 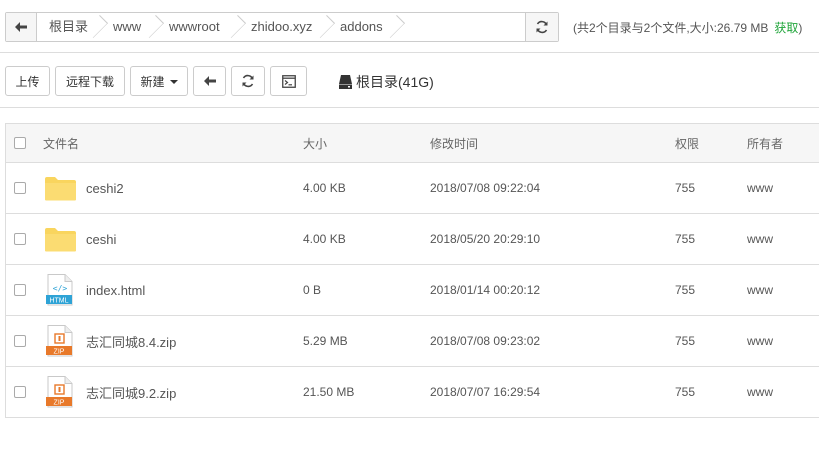 What do you see at coordinates (671, 28) in the screenshot?
I see `summary-text: (共2个目录与2个文件,大小:26.79 MB` at bounding box center [671, 28].